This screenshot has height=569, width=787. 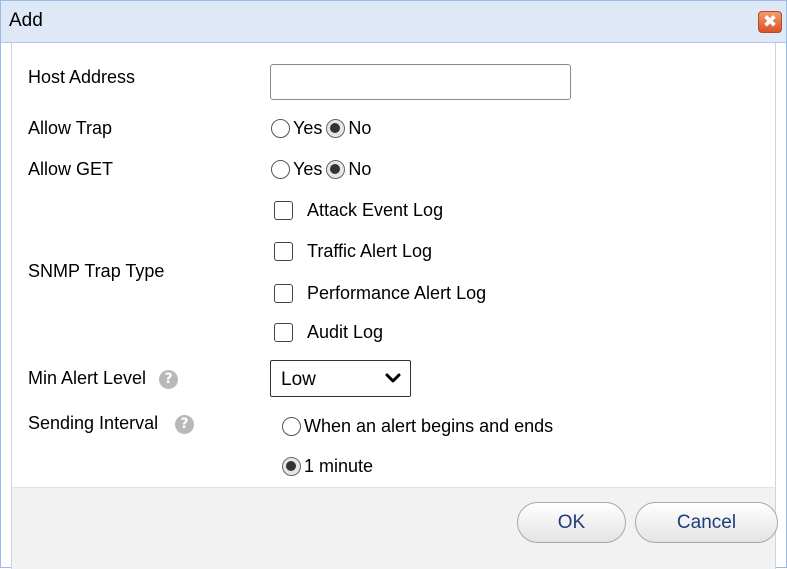 What do you see at coordinates (291, 466) in the screenshot?
I see `interval-1-minute-radio` at bounding box center [291, 466].